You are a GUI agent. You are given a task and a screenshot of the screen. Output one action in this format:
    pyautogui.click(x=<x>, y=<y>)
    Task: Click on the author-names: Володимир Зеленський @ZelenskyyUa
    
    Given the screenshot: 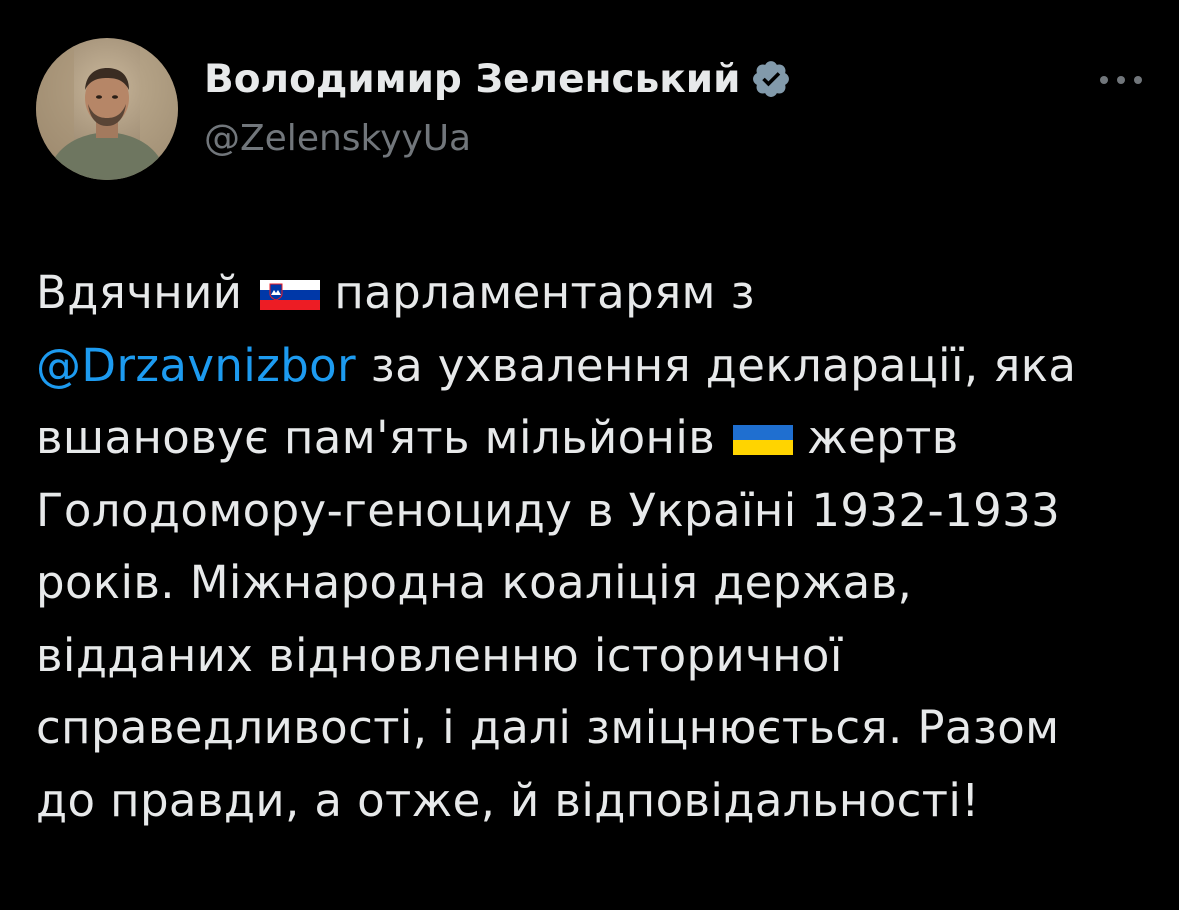 What is the action you would take?
    pyautogui.click(x=498, y=106)
    